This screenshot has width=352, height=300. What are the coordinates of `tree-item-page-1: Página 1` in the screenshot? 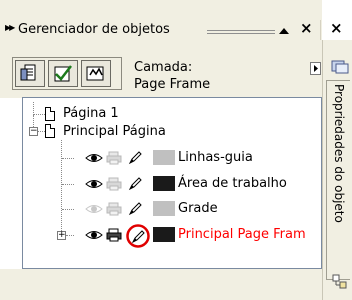 It's located at (91, 113).